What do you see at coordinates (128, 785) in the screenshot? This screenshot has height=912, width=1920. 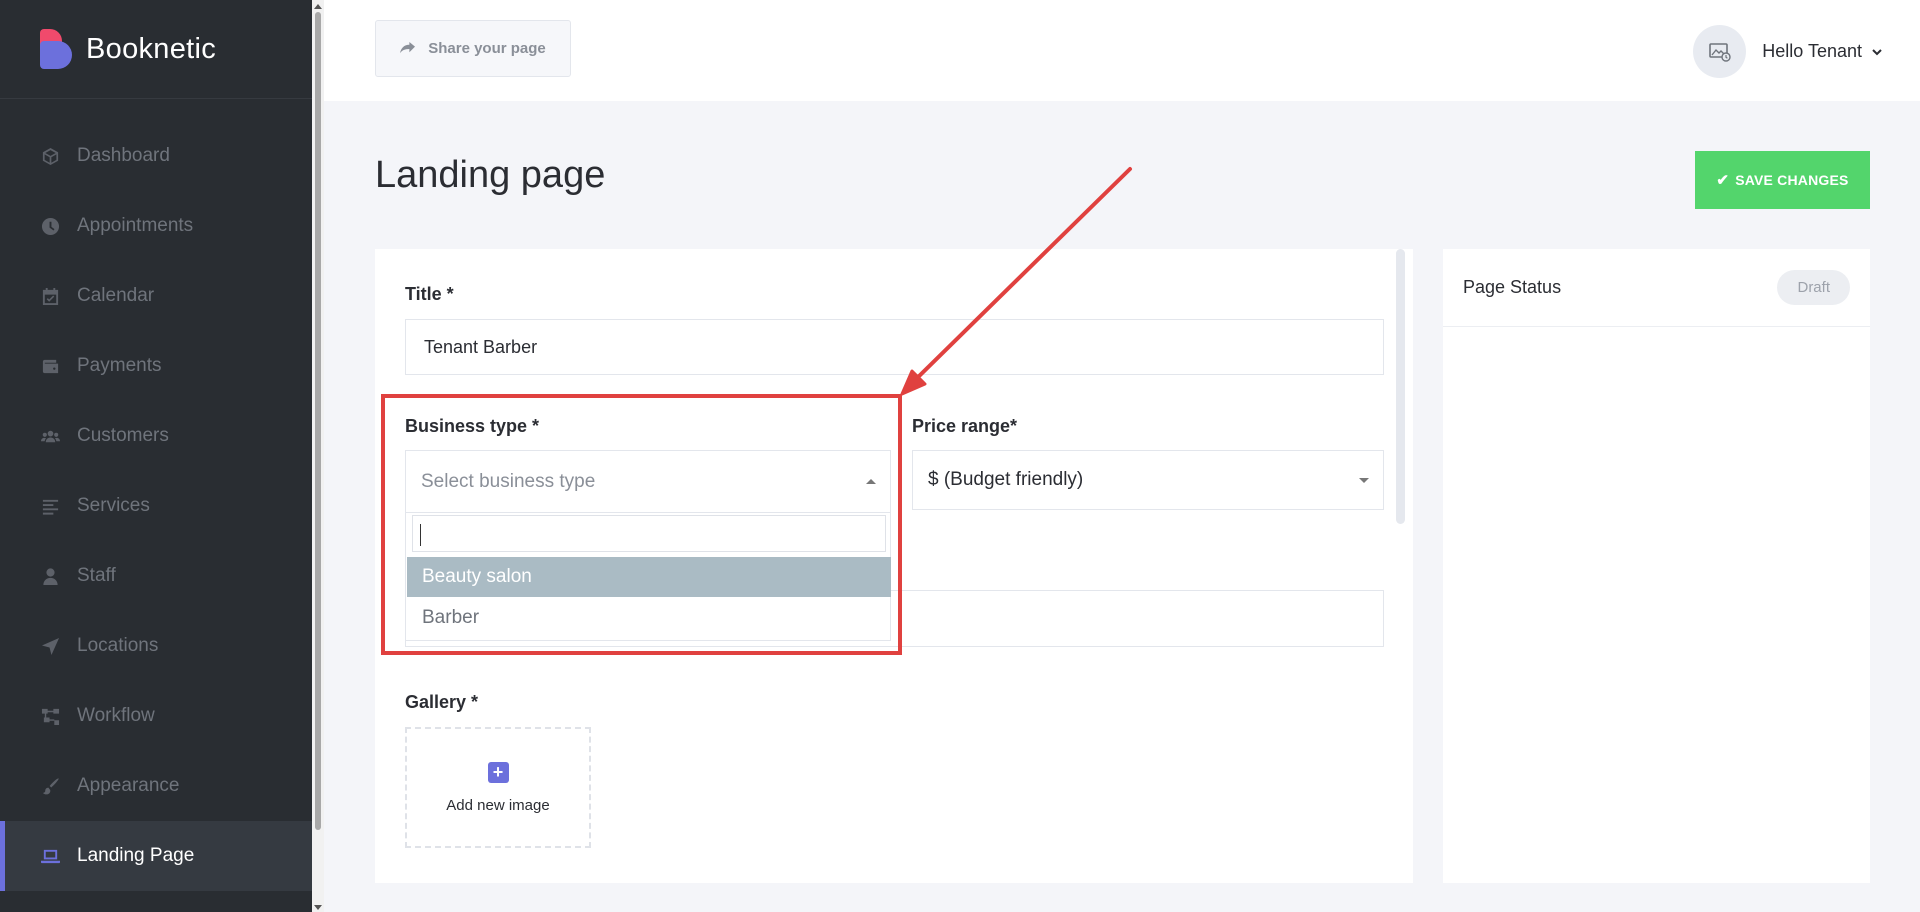 I see `sidebar-item-label: Appearance` at bounding box center [128, 785].